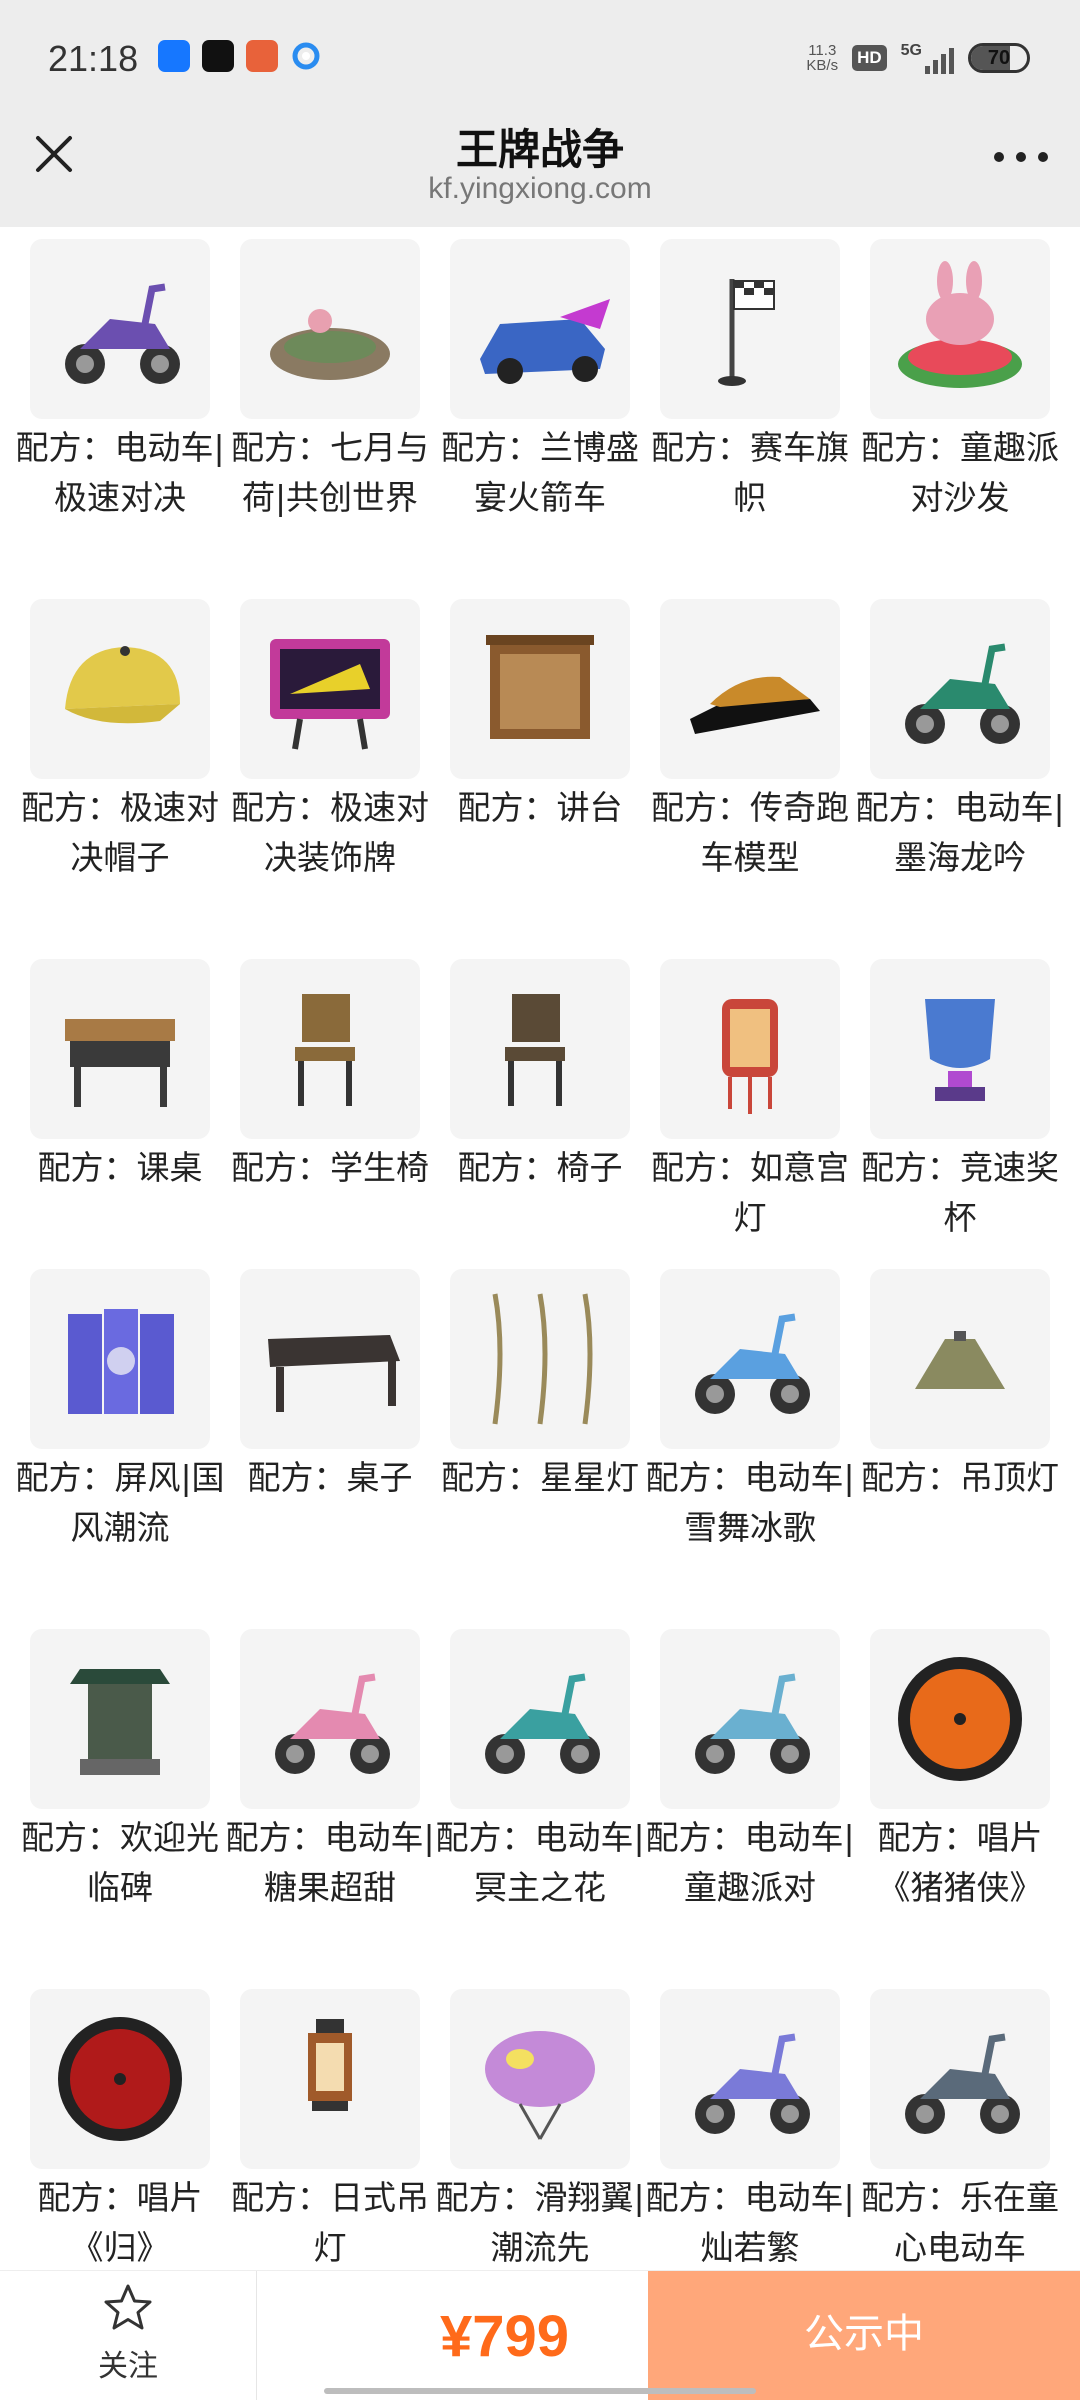  Describe the element at coordinates (822, 65) in the screenshot. I see `net-speed-unit: KB/s` at that location.